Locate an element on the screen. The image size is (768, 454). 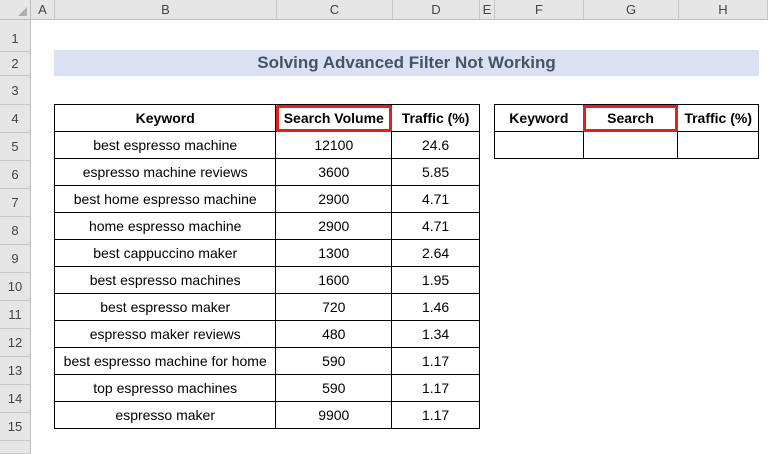
row-header-14: 14 is located at coordinates (15, 399).